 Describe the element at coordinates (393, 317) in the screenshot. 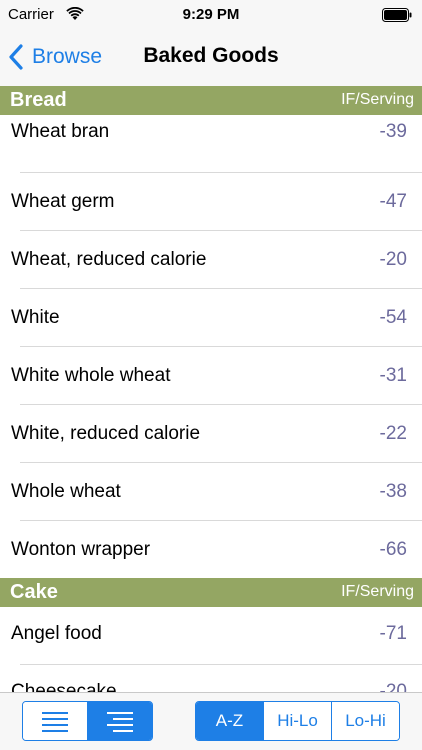

I see `item-value: -54` at that location.